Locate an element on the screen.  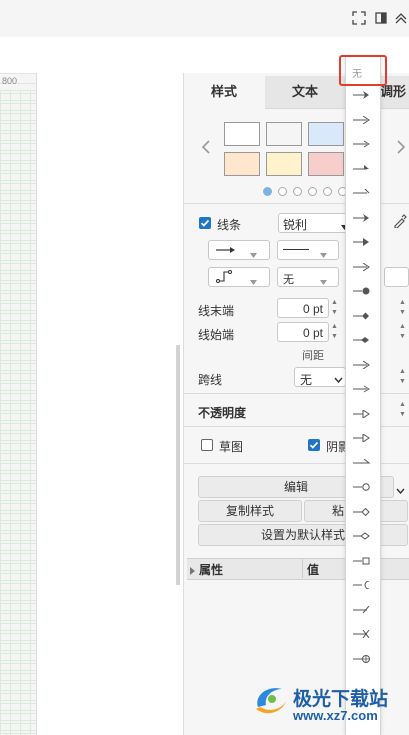
watermark-logo is located at coordinates (270, 701).